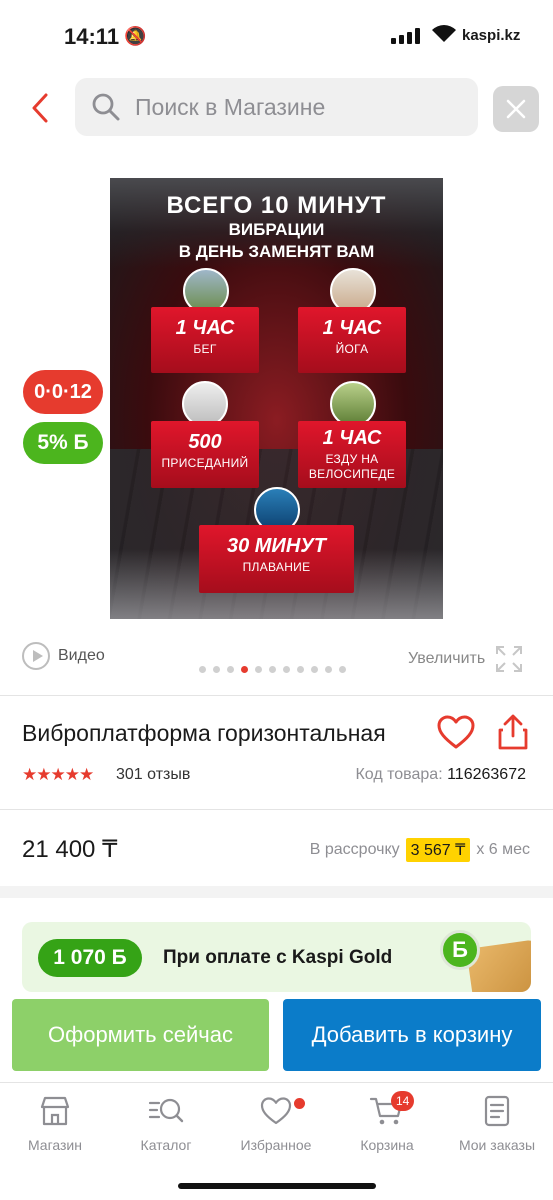 The width and height of the screenshot is (553, 1200). I want to click on favorite-button, so click(456, 733).